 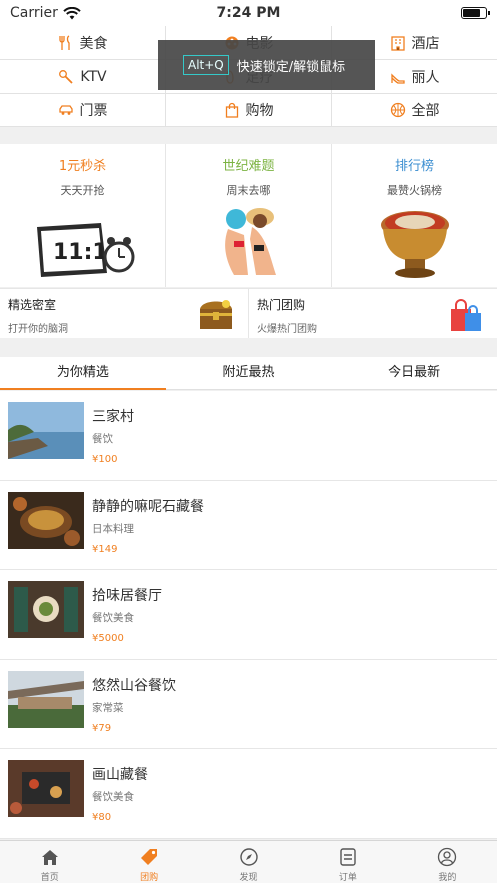 What do you see at coordinates (248, 525) in the screenshot?
I see `list-item: 静静的嘛呢石藏餐 日本料理 ¥149` at bounding box center [248, 525].